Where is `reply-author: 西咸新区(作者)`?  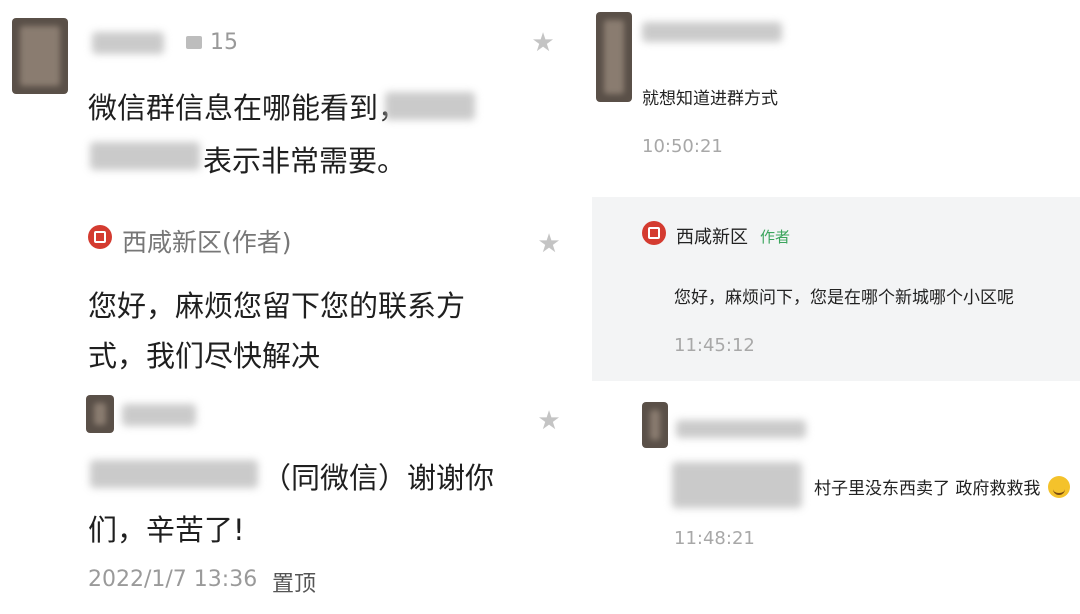 reply-author: 西咸新区(作者) is located at coordinates (207, 242).